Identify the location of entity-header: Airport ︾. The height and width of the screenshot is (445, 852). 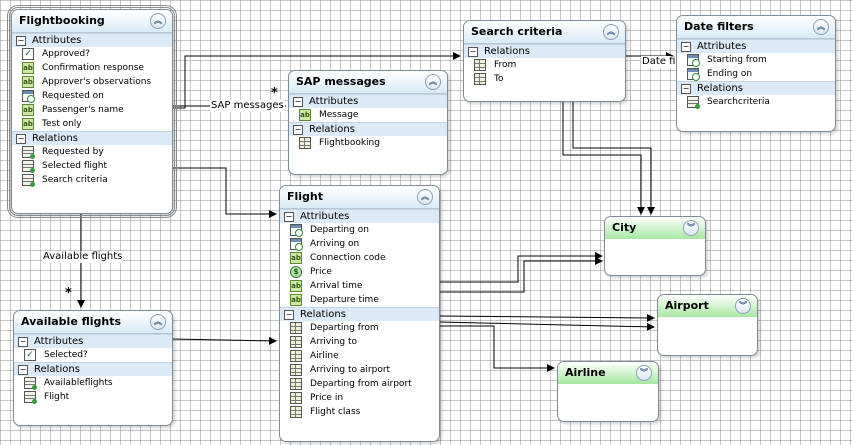
(707, 306).